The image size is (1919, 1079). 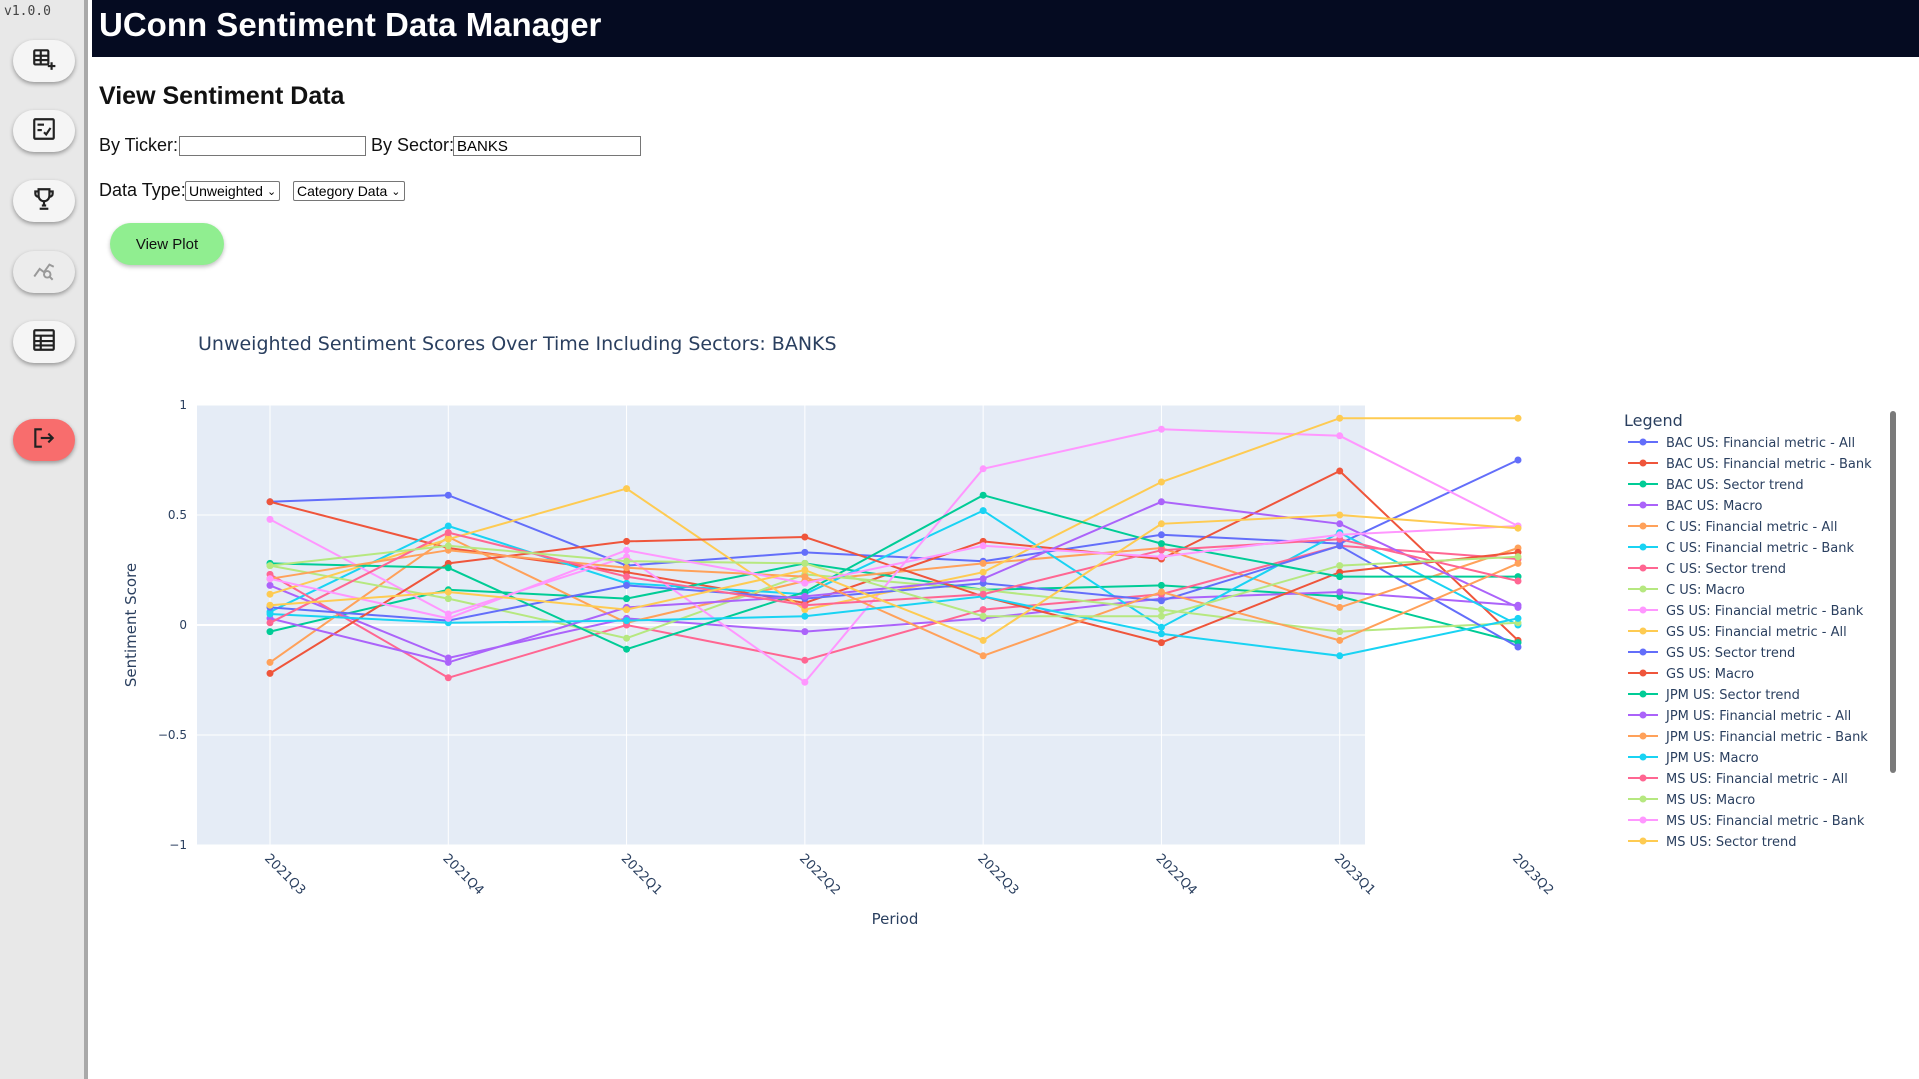 I want to click on category-select: Category Data ⌄, so click(x=349, y=191).